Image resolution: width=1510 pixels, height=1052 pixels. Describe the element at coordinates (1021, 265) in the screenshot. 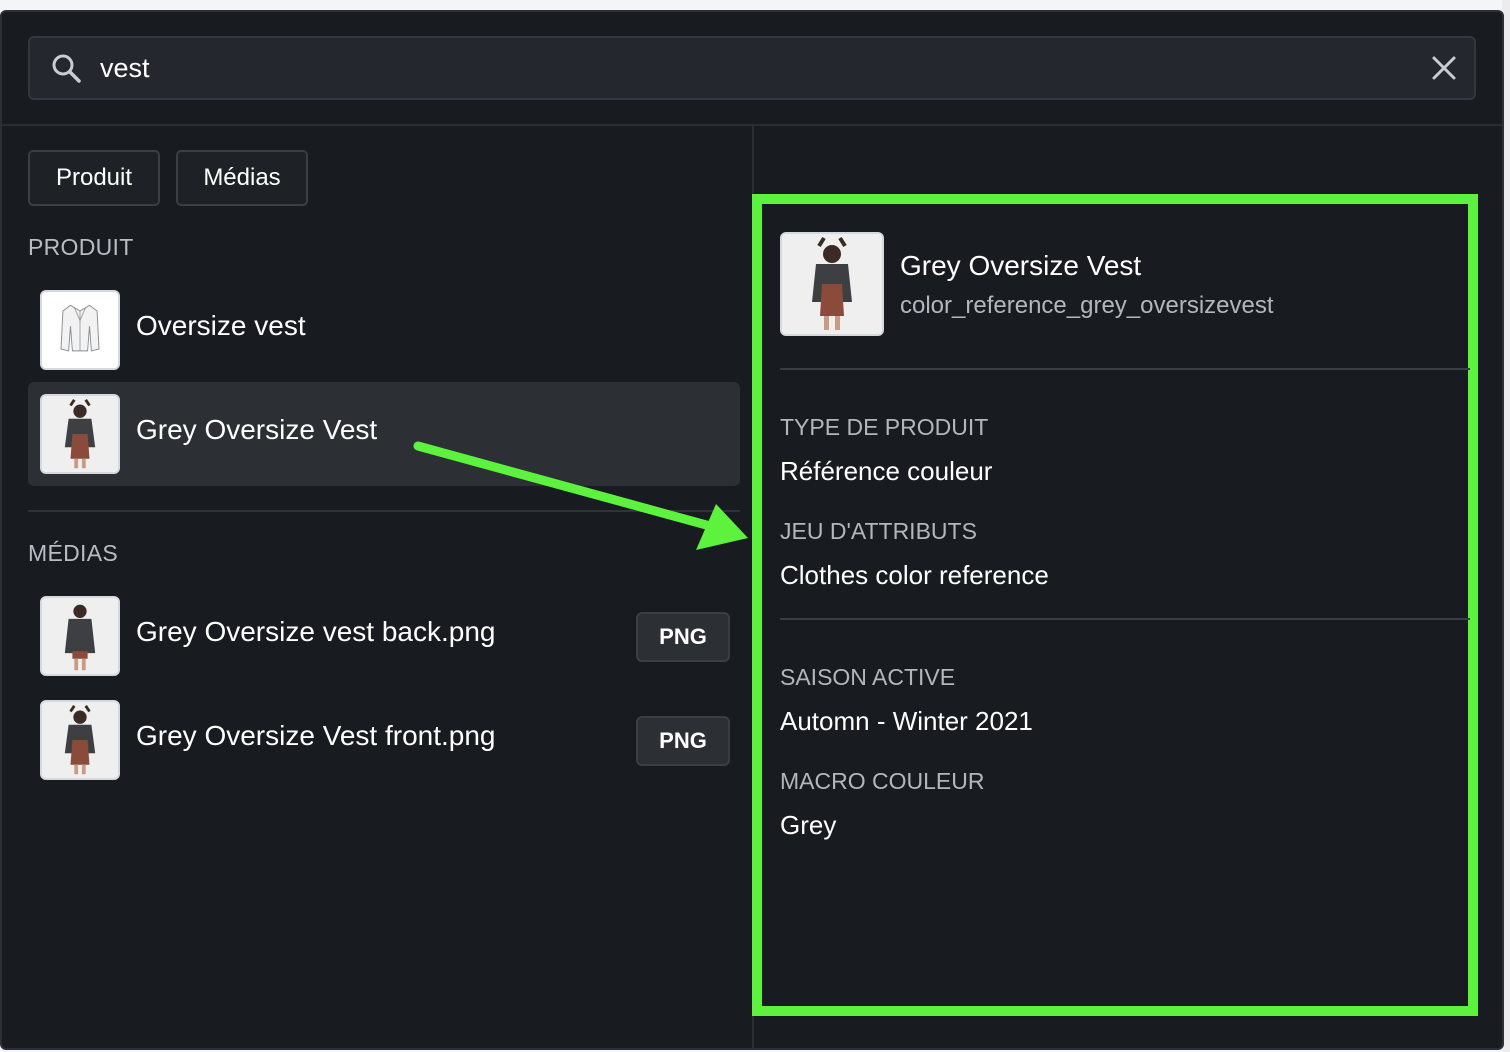

I see `detail-title: Grey Oversize Vest` at that location.